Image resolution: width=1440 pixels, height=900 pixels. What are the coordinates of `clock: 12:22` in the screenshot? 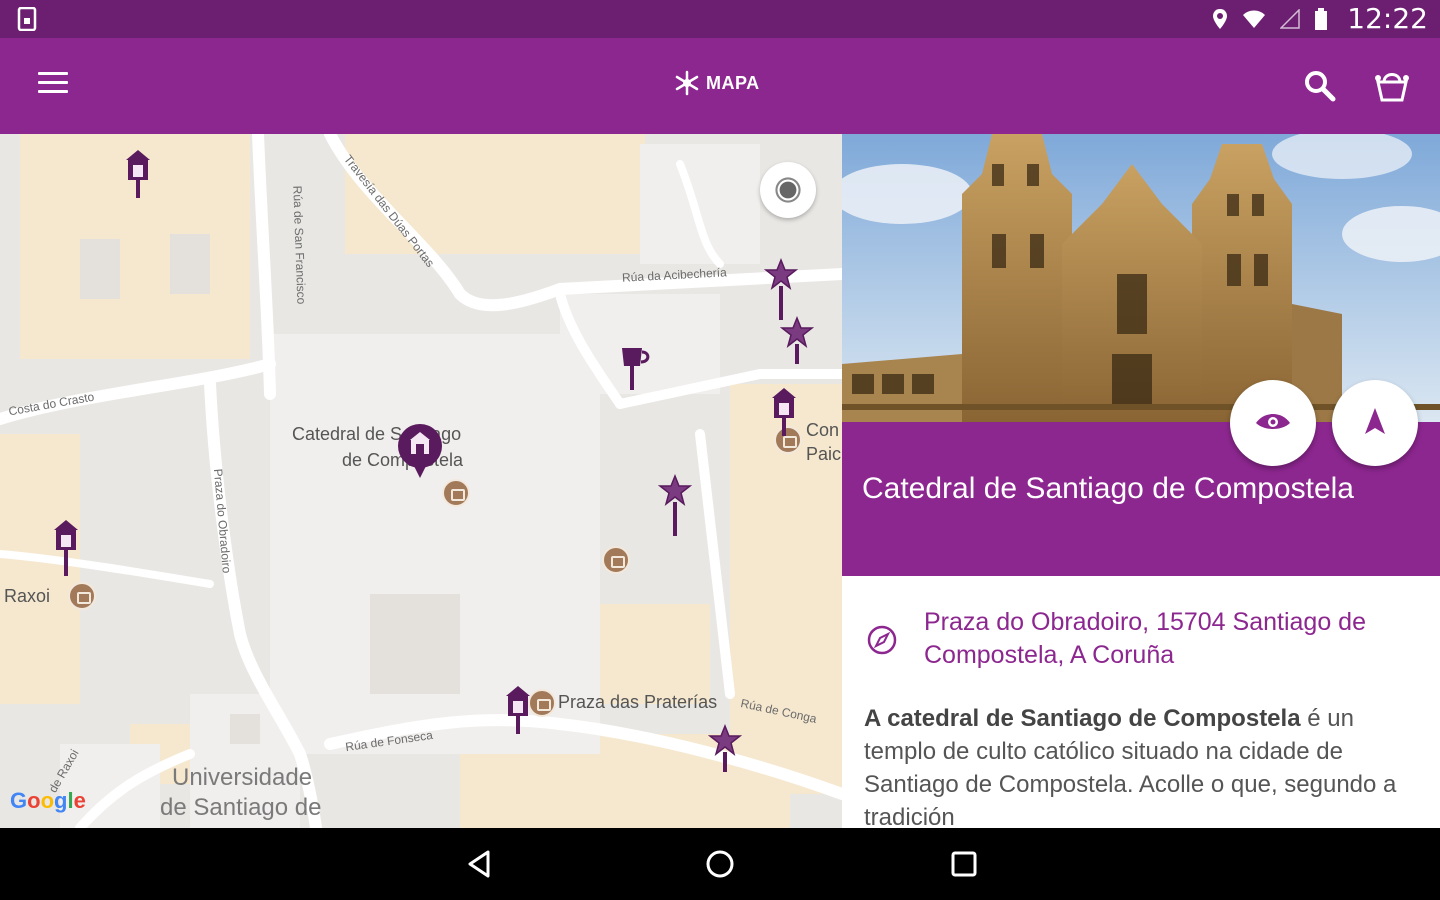 It's located at (1387, 18).